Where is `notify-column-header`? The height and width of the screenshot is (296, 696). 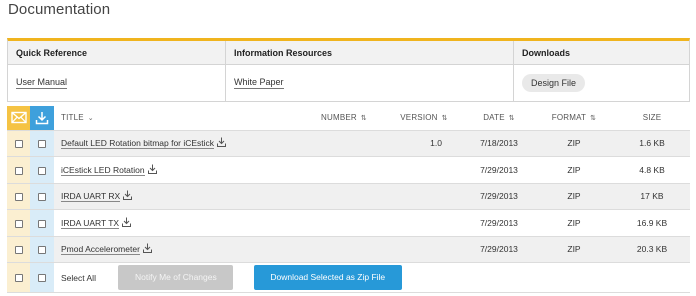
notify-column-header is located at coordinates (18, 118).